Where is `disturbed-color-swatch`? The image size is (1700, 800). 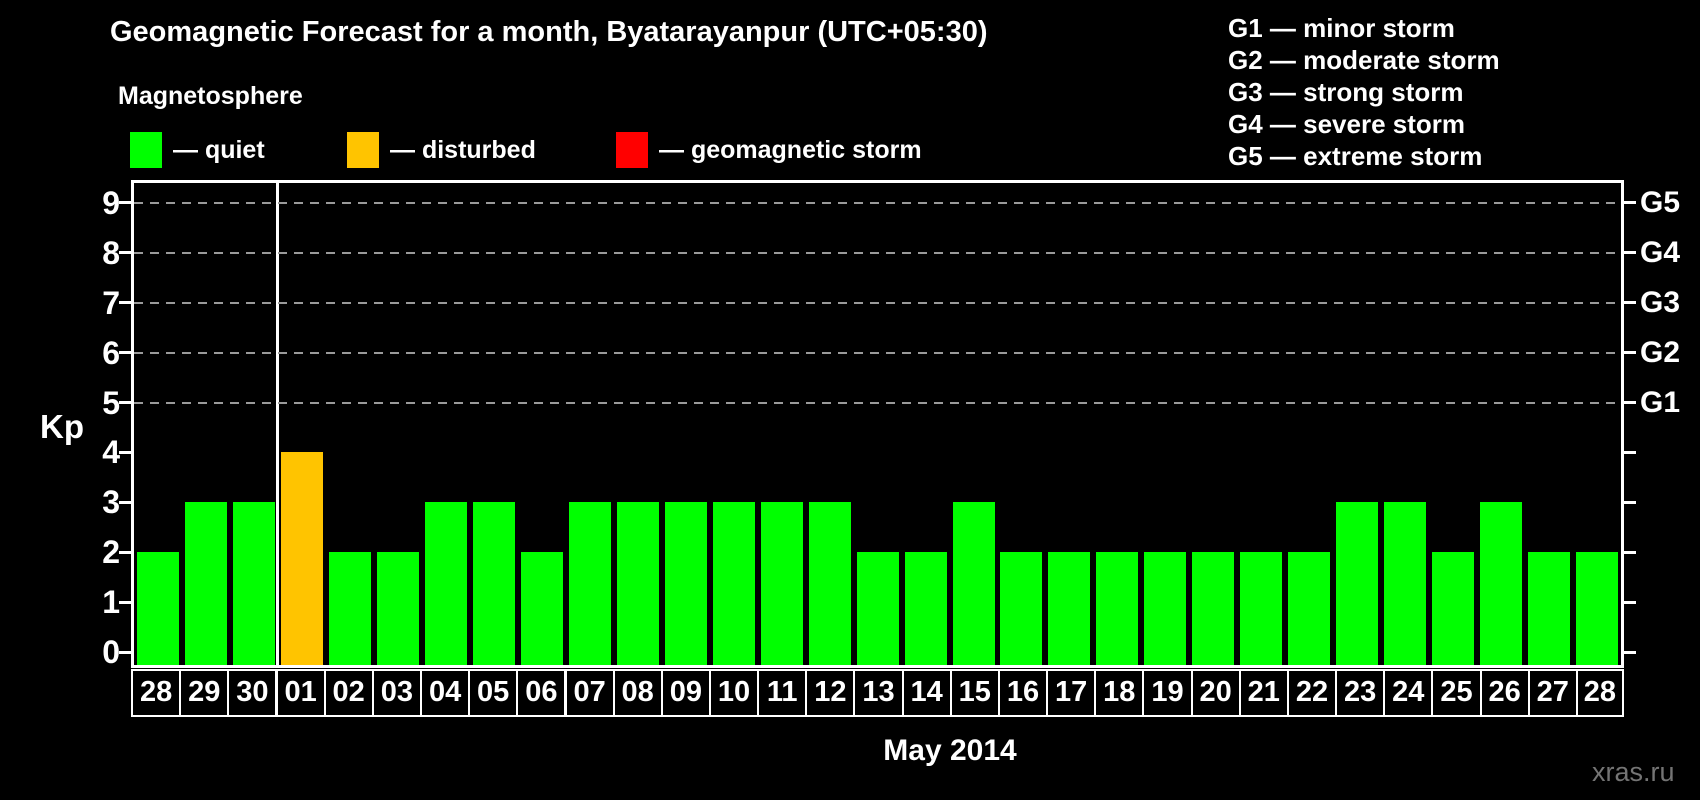 disturbed-color-swatch is located at coordinates (363, 150).